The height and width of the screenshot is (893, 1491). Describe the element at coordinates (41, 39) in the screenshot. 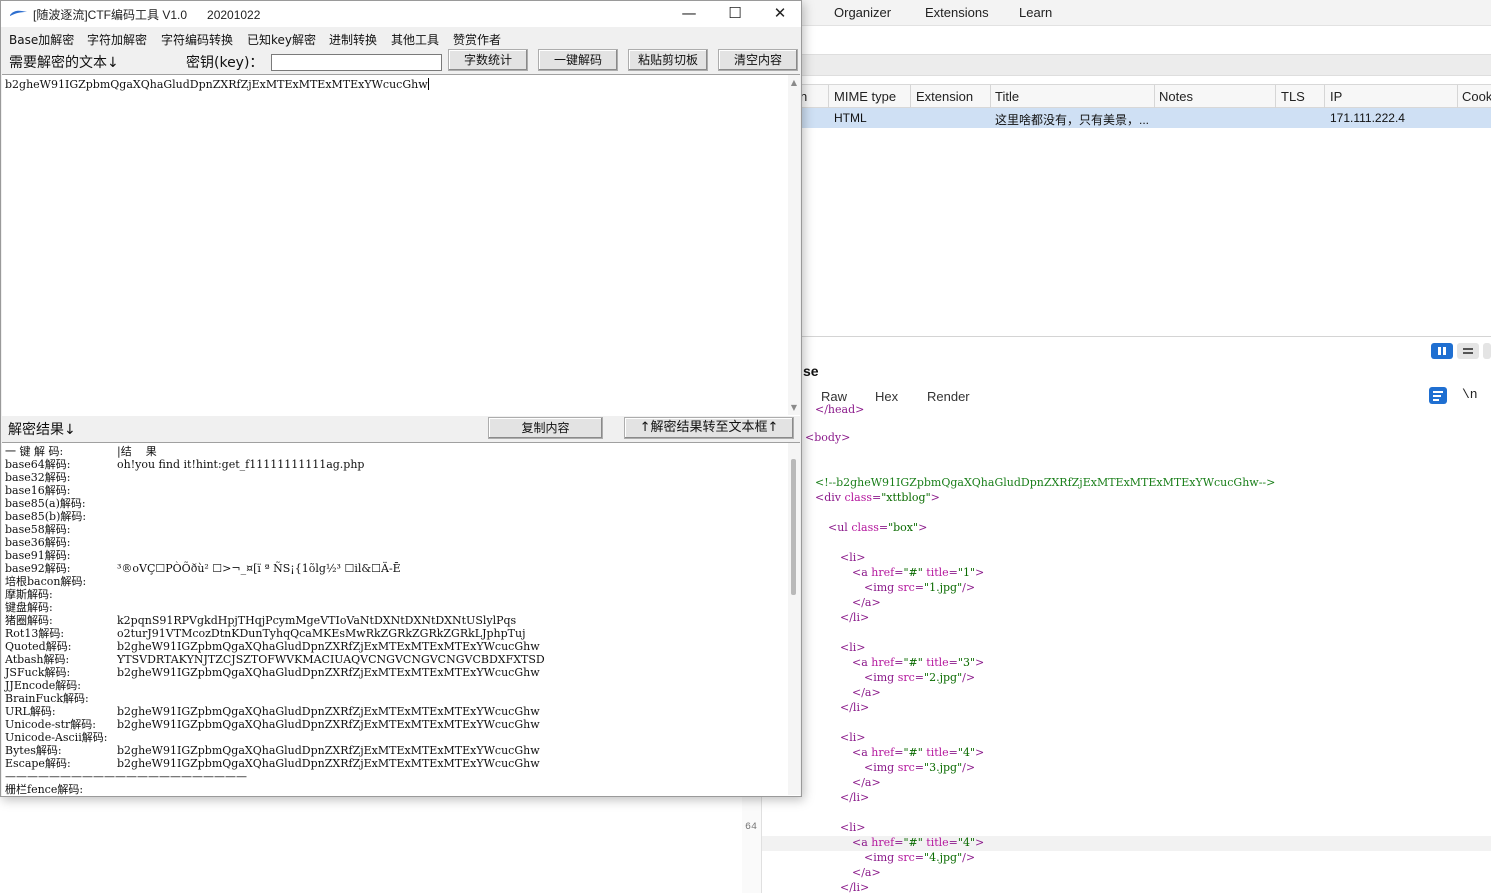

I see `menu-base: Base加解密` at that location.